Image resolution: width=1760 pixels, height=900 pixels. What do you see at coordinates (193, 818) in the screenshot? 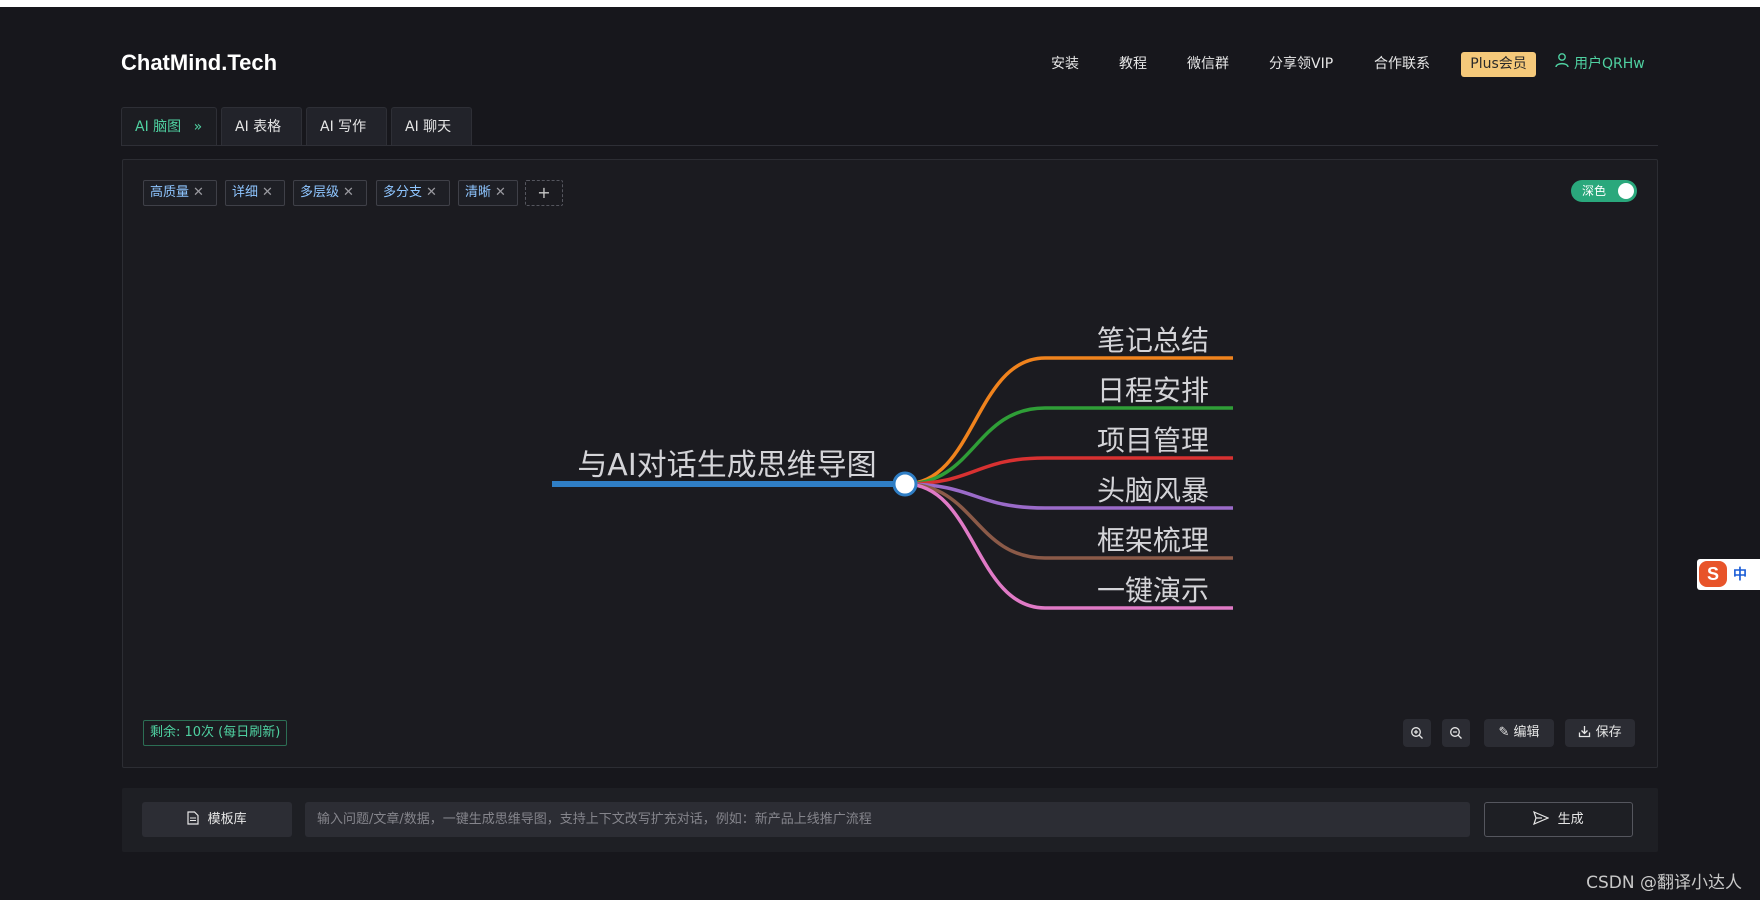
I see `document-icon` at bounding box center [193, 818].